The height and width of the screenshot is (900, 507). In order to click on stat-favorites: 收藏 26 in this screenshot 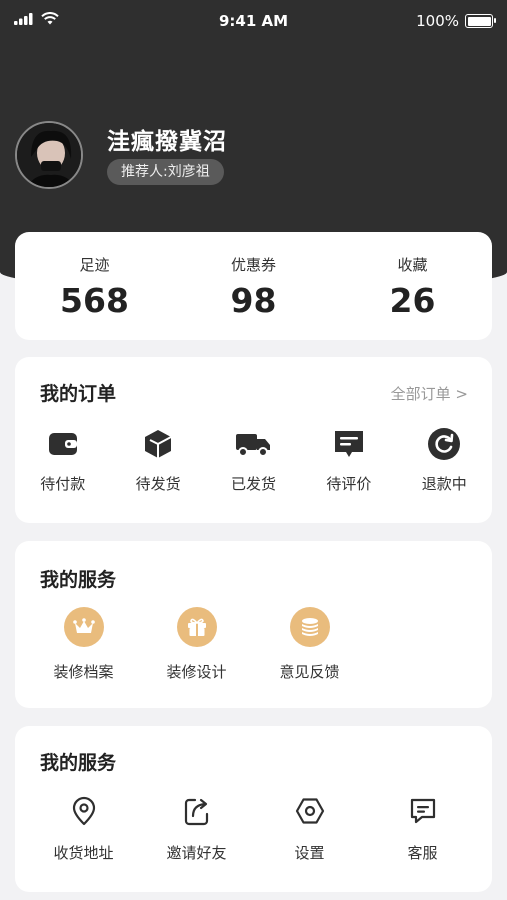, I will do `click(412, 286)`.